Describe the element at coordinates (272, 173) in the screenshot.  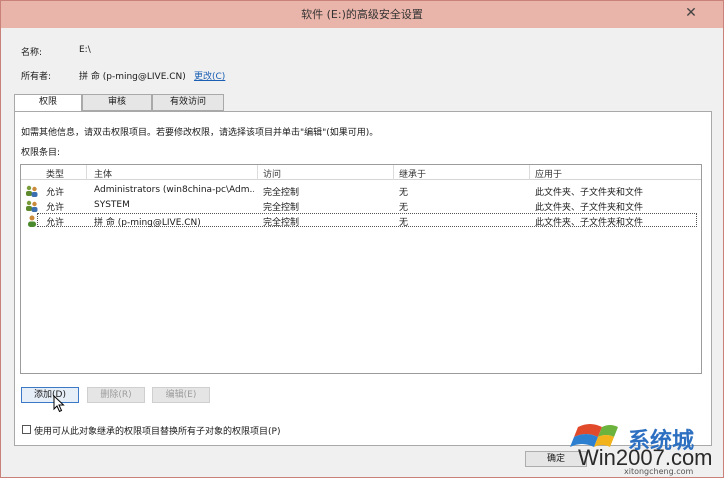
I see `column-access: 访问` at that location.